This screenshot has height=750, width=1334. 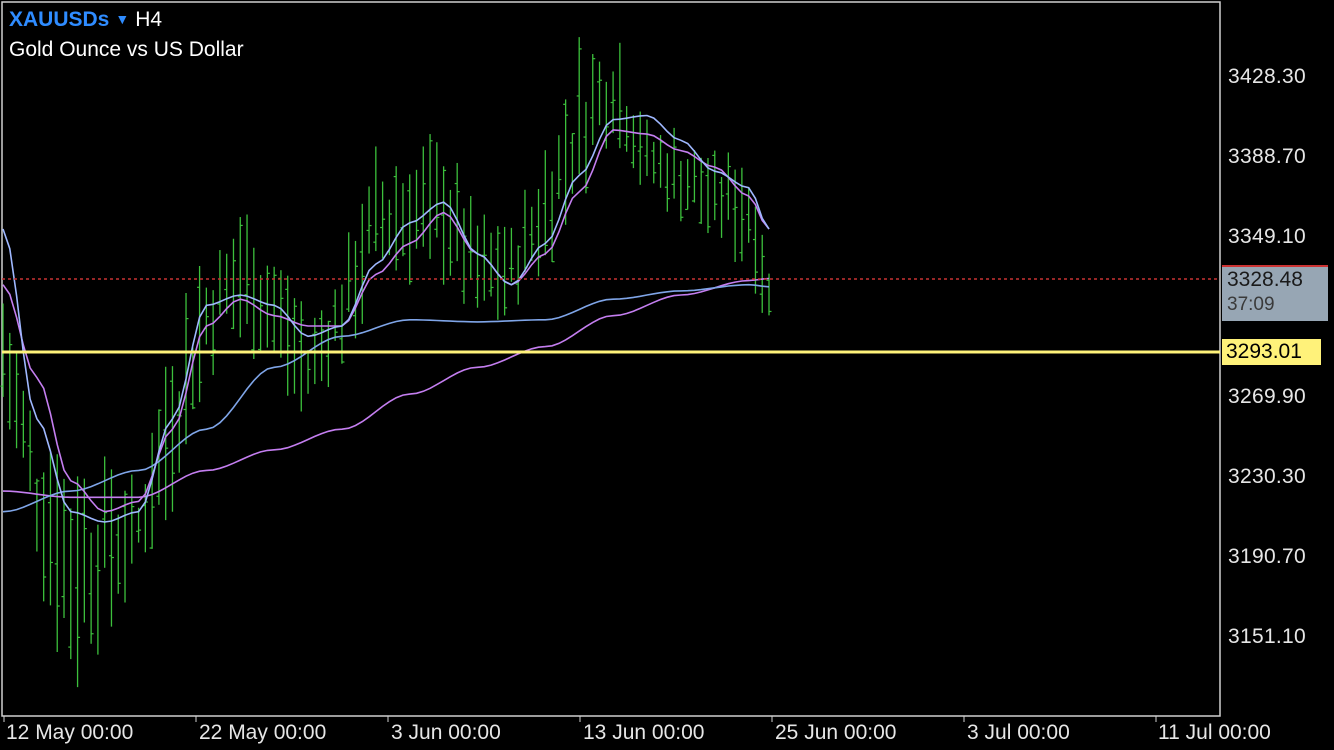 What do you see at coordinates (70, 732) in the screenshot?
I see `time-tick: 12 May 00:00` at bounding box center [70, 732].